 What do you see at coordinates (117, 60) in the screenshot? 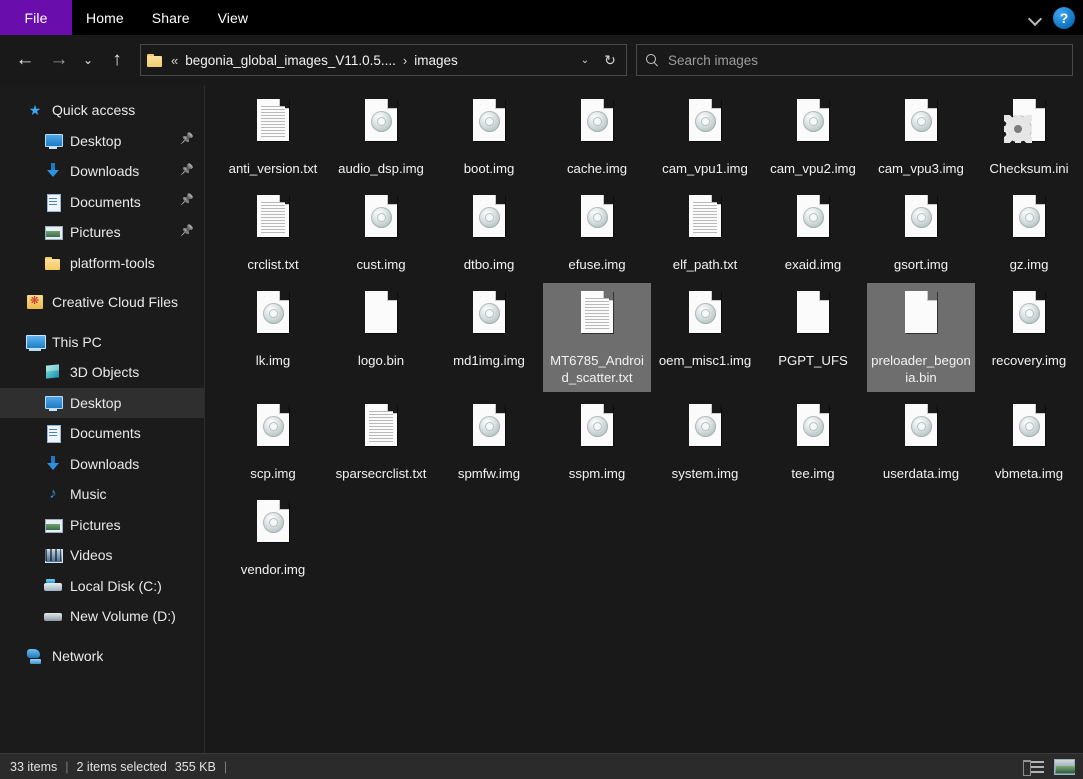
I see `up-button: ↑` at bounding box center [117, 60].